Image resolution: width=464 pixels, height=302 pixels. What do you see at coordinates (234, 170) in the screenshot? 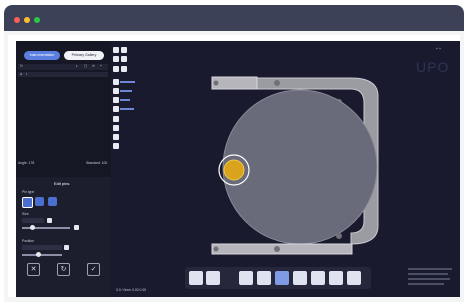
I see `sample-chip-icon` at bounding box center [234, 170].